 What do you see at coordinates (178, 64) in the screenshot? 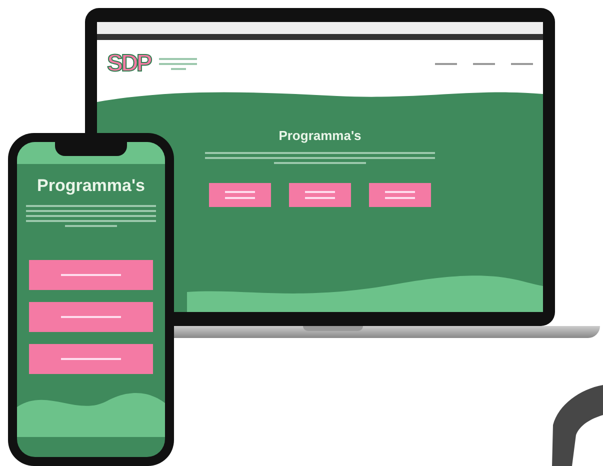
I see `blurred-text-drawing` at bounding box center [178, 64].